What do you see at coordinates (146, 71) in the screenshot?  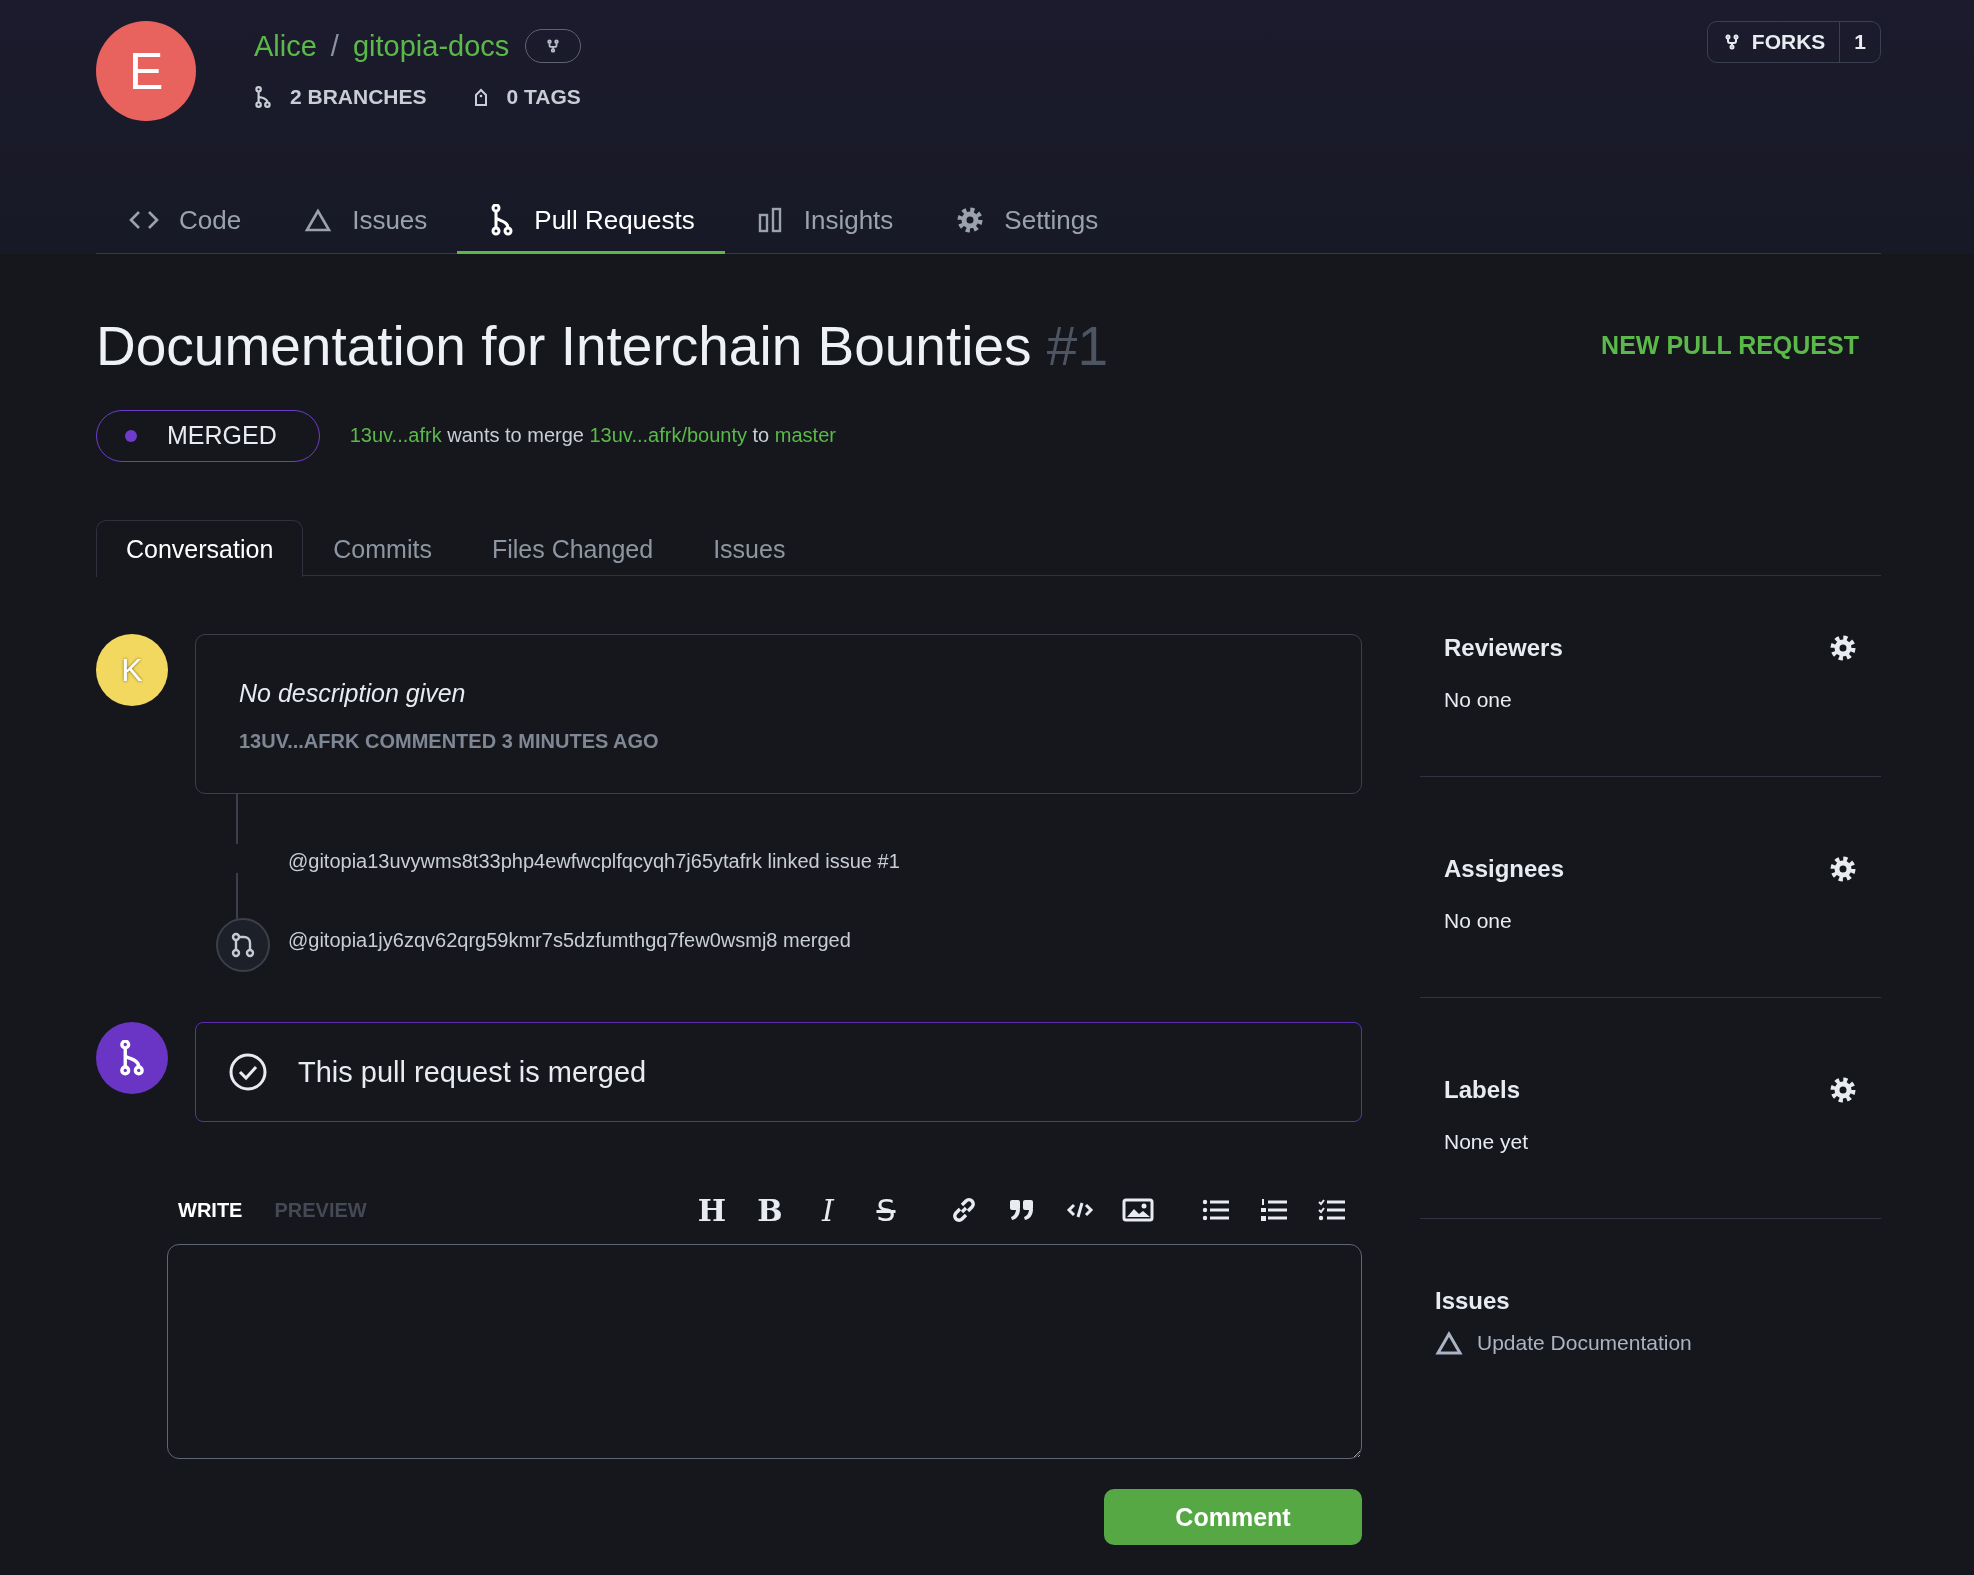 I see `repo-avatar: E` at bounding box center [146, 71].